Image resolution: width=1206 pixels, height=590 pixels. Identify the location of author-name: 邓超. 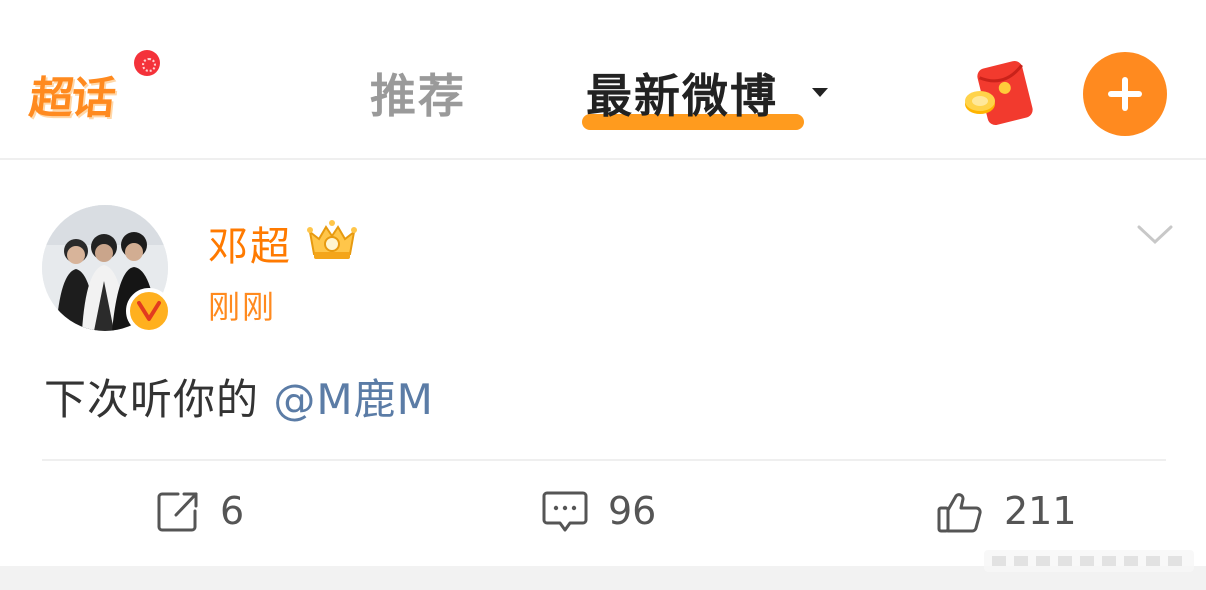
(250, 243).